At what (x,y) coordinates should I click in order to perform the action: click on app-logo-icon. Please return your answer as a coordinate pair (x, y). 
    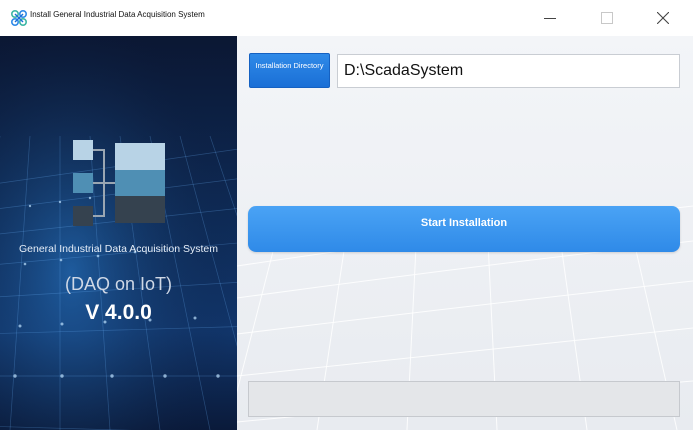
    Looking at the image, I should click on (19, 18).